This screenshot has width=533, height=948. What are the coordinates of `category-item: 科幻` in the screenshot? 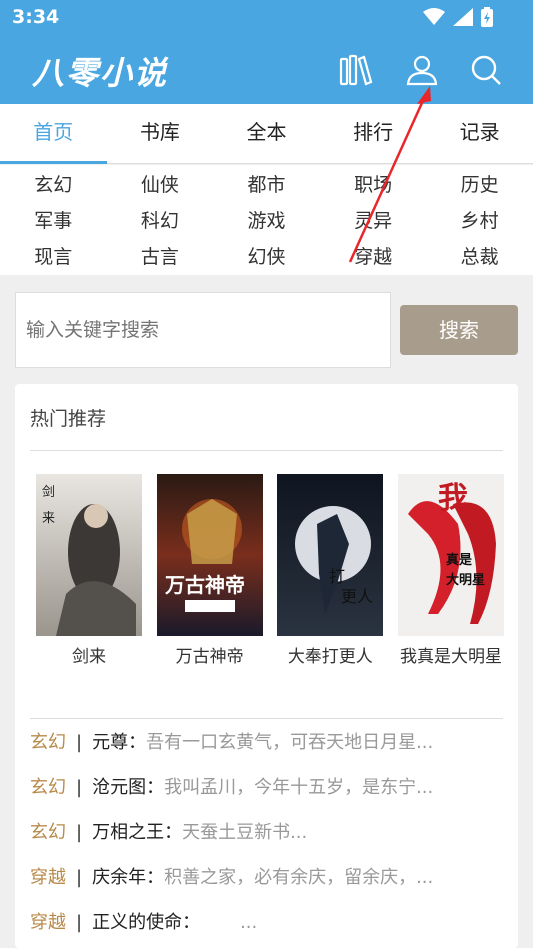 It's located at (160, 221).